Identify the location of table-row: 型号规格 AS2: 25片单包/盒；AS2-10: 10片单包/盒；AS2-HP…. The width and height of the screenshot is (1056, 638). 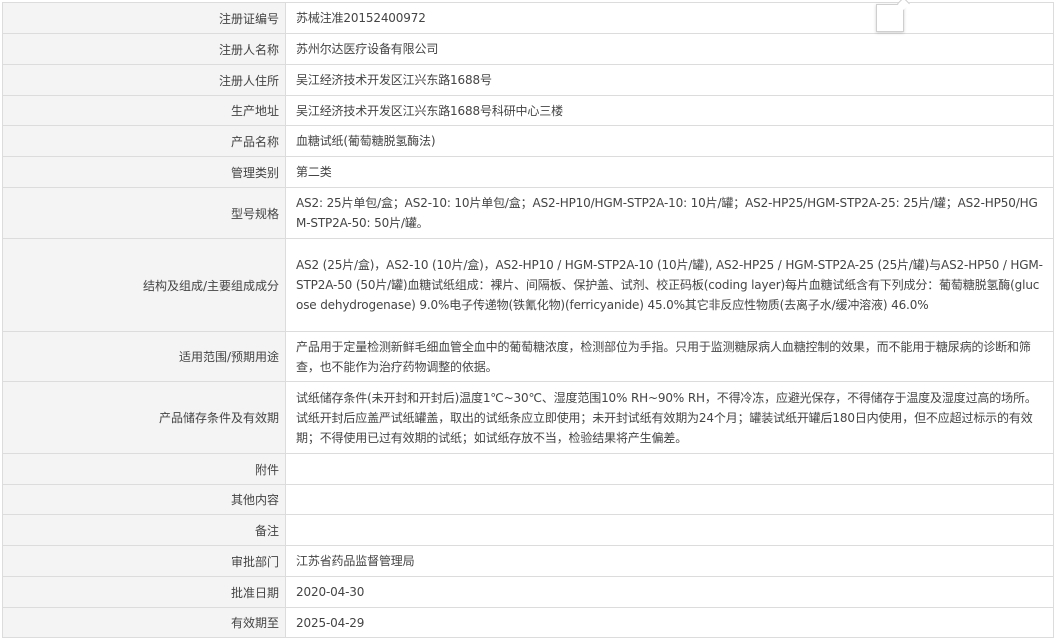
(528, 213).